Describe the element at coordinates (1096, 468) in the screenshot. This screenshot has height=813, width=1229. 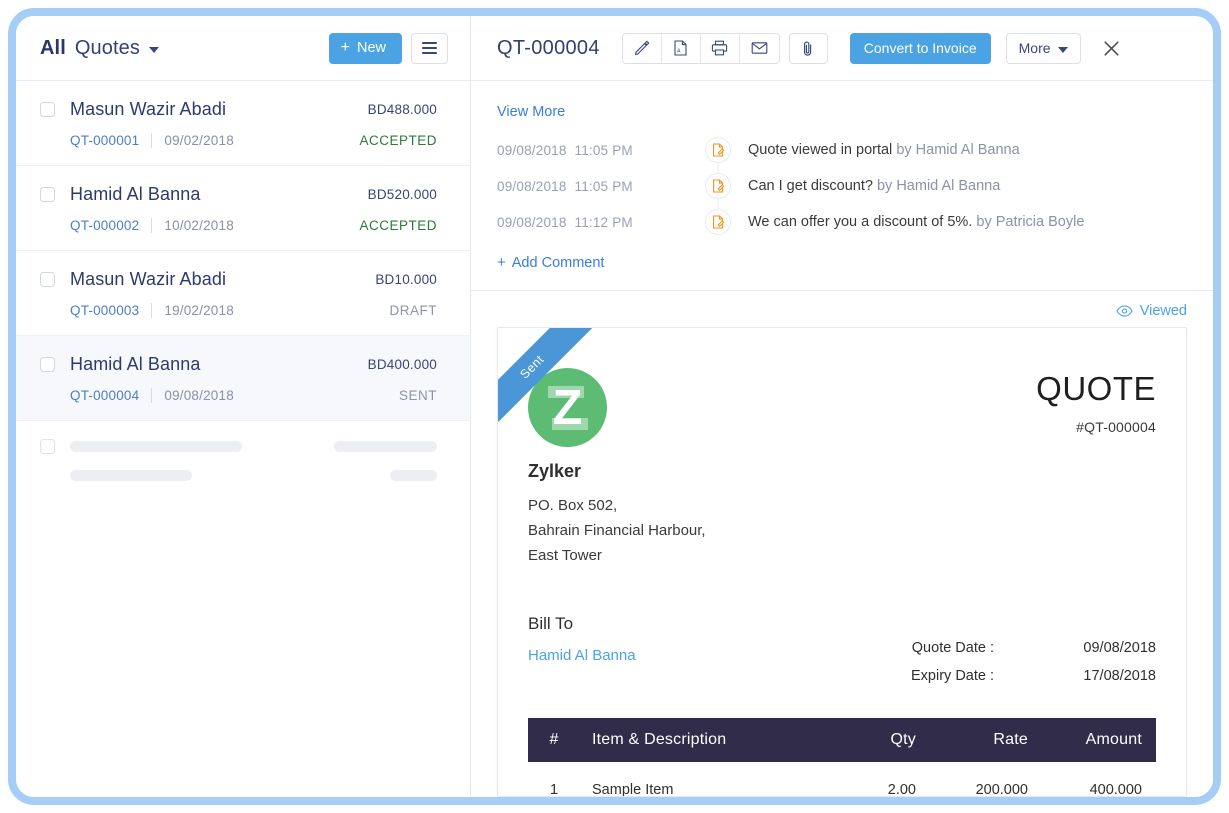
I see `document-title-block: QUOTE #QT-000004` at that location.